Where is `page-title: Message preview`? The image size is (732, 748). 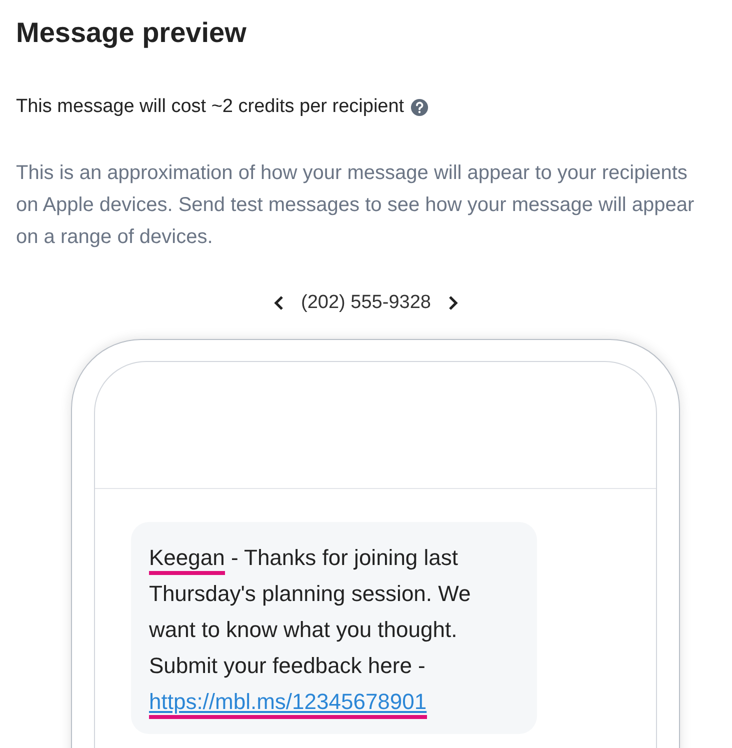
page-title: Message preview is located at coordinates (132, 33).